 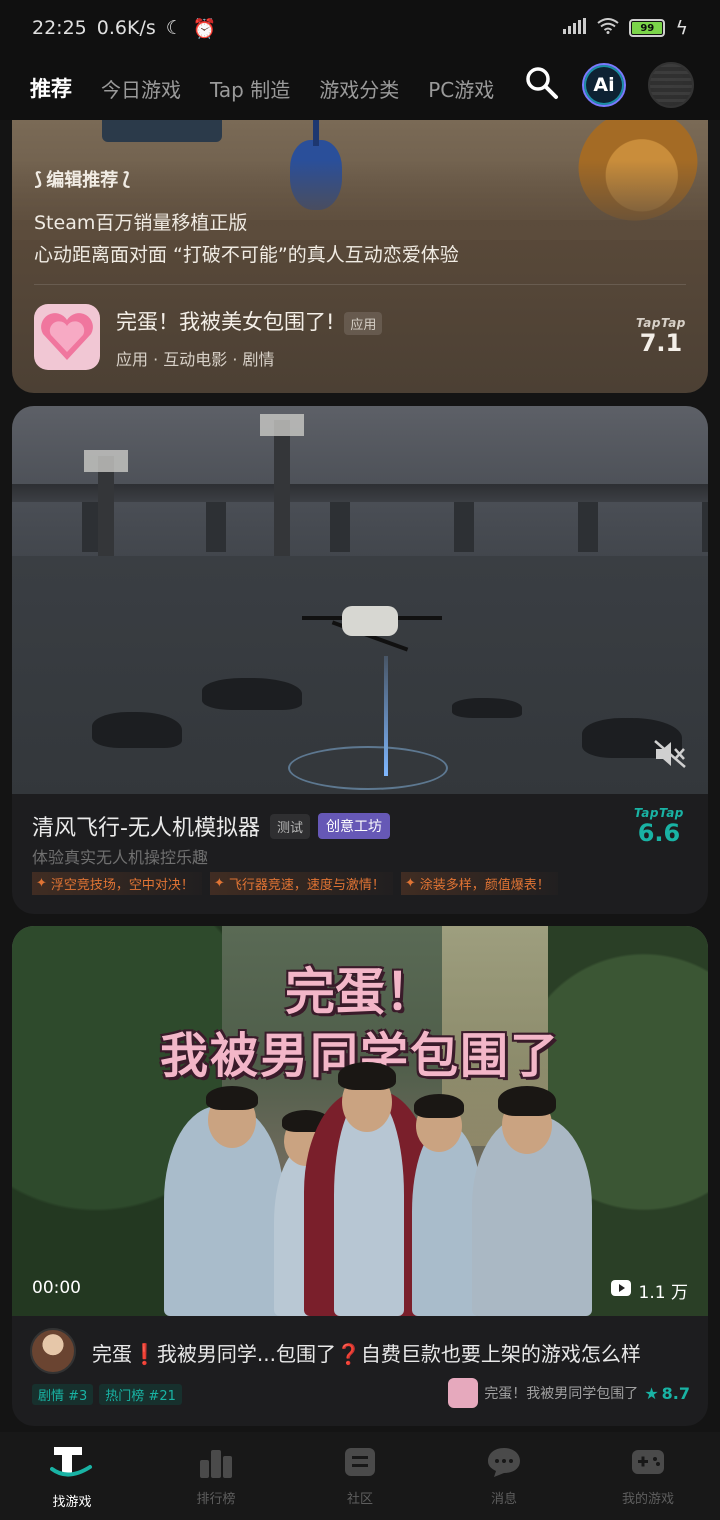 I want to click on app-type-tag: 应用, so click(x=363, y=323).